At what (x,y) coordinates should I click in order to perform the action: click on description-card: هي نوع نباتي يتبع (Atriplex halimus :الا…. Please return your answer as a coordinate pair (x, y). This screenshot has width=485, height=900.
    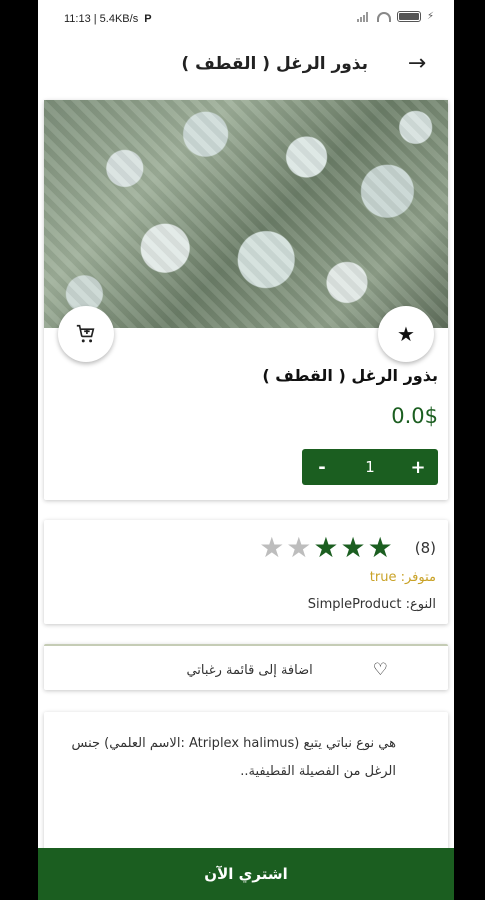
    Looking at the image, I should click on (246, 787).